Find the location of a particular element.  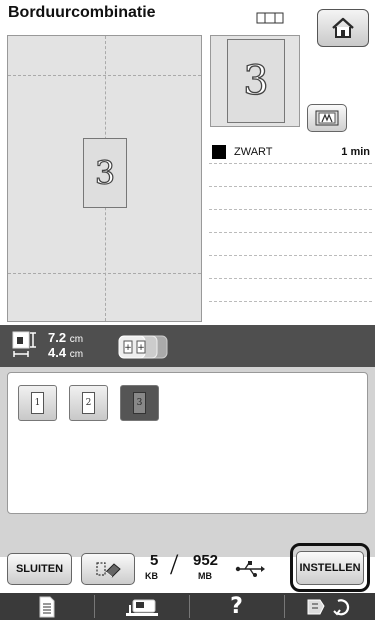

close-button: SLUITEN is located at coordinates (39, 569).